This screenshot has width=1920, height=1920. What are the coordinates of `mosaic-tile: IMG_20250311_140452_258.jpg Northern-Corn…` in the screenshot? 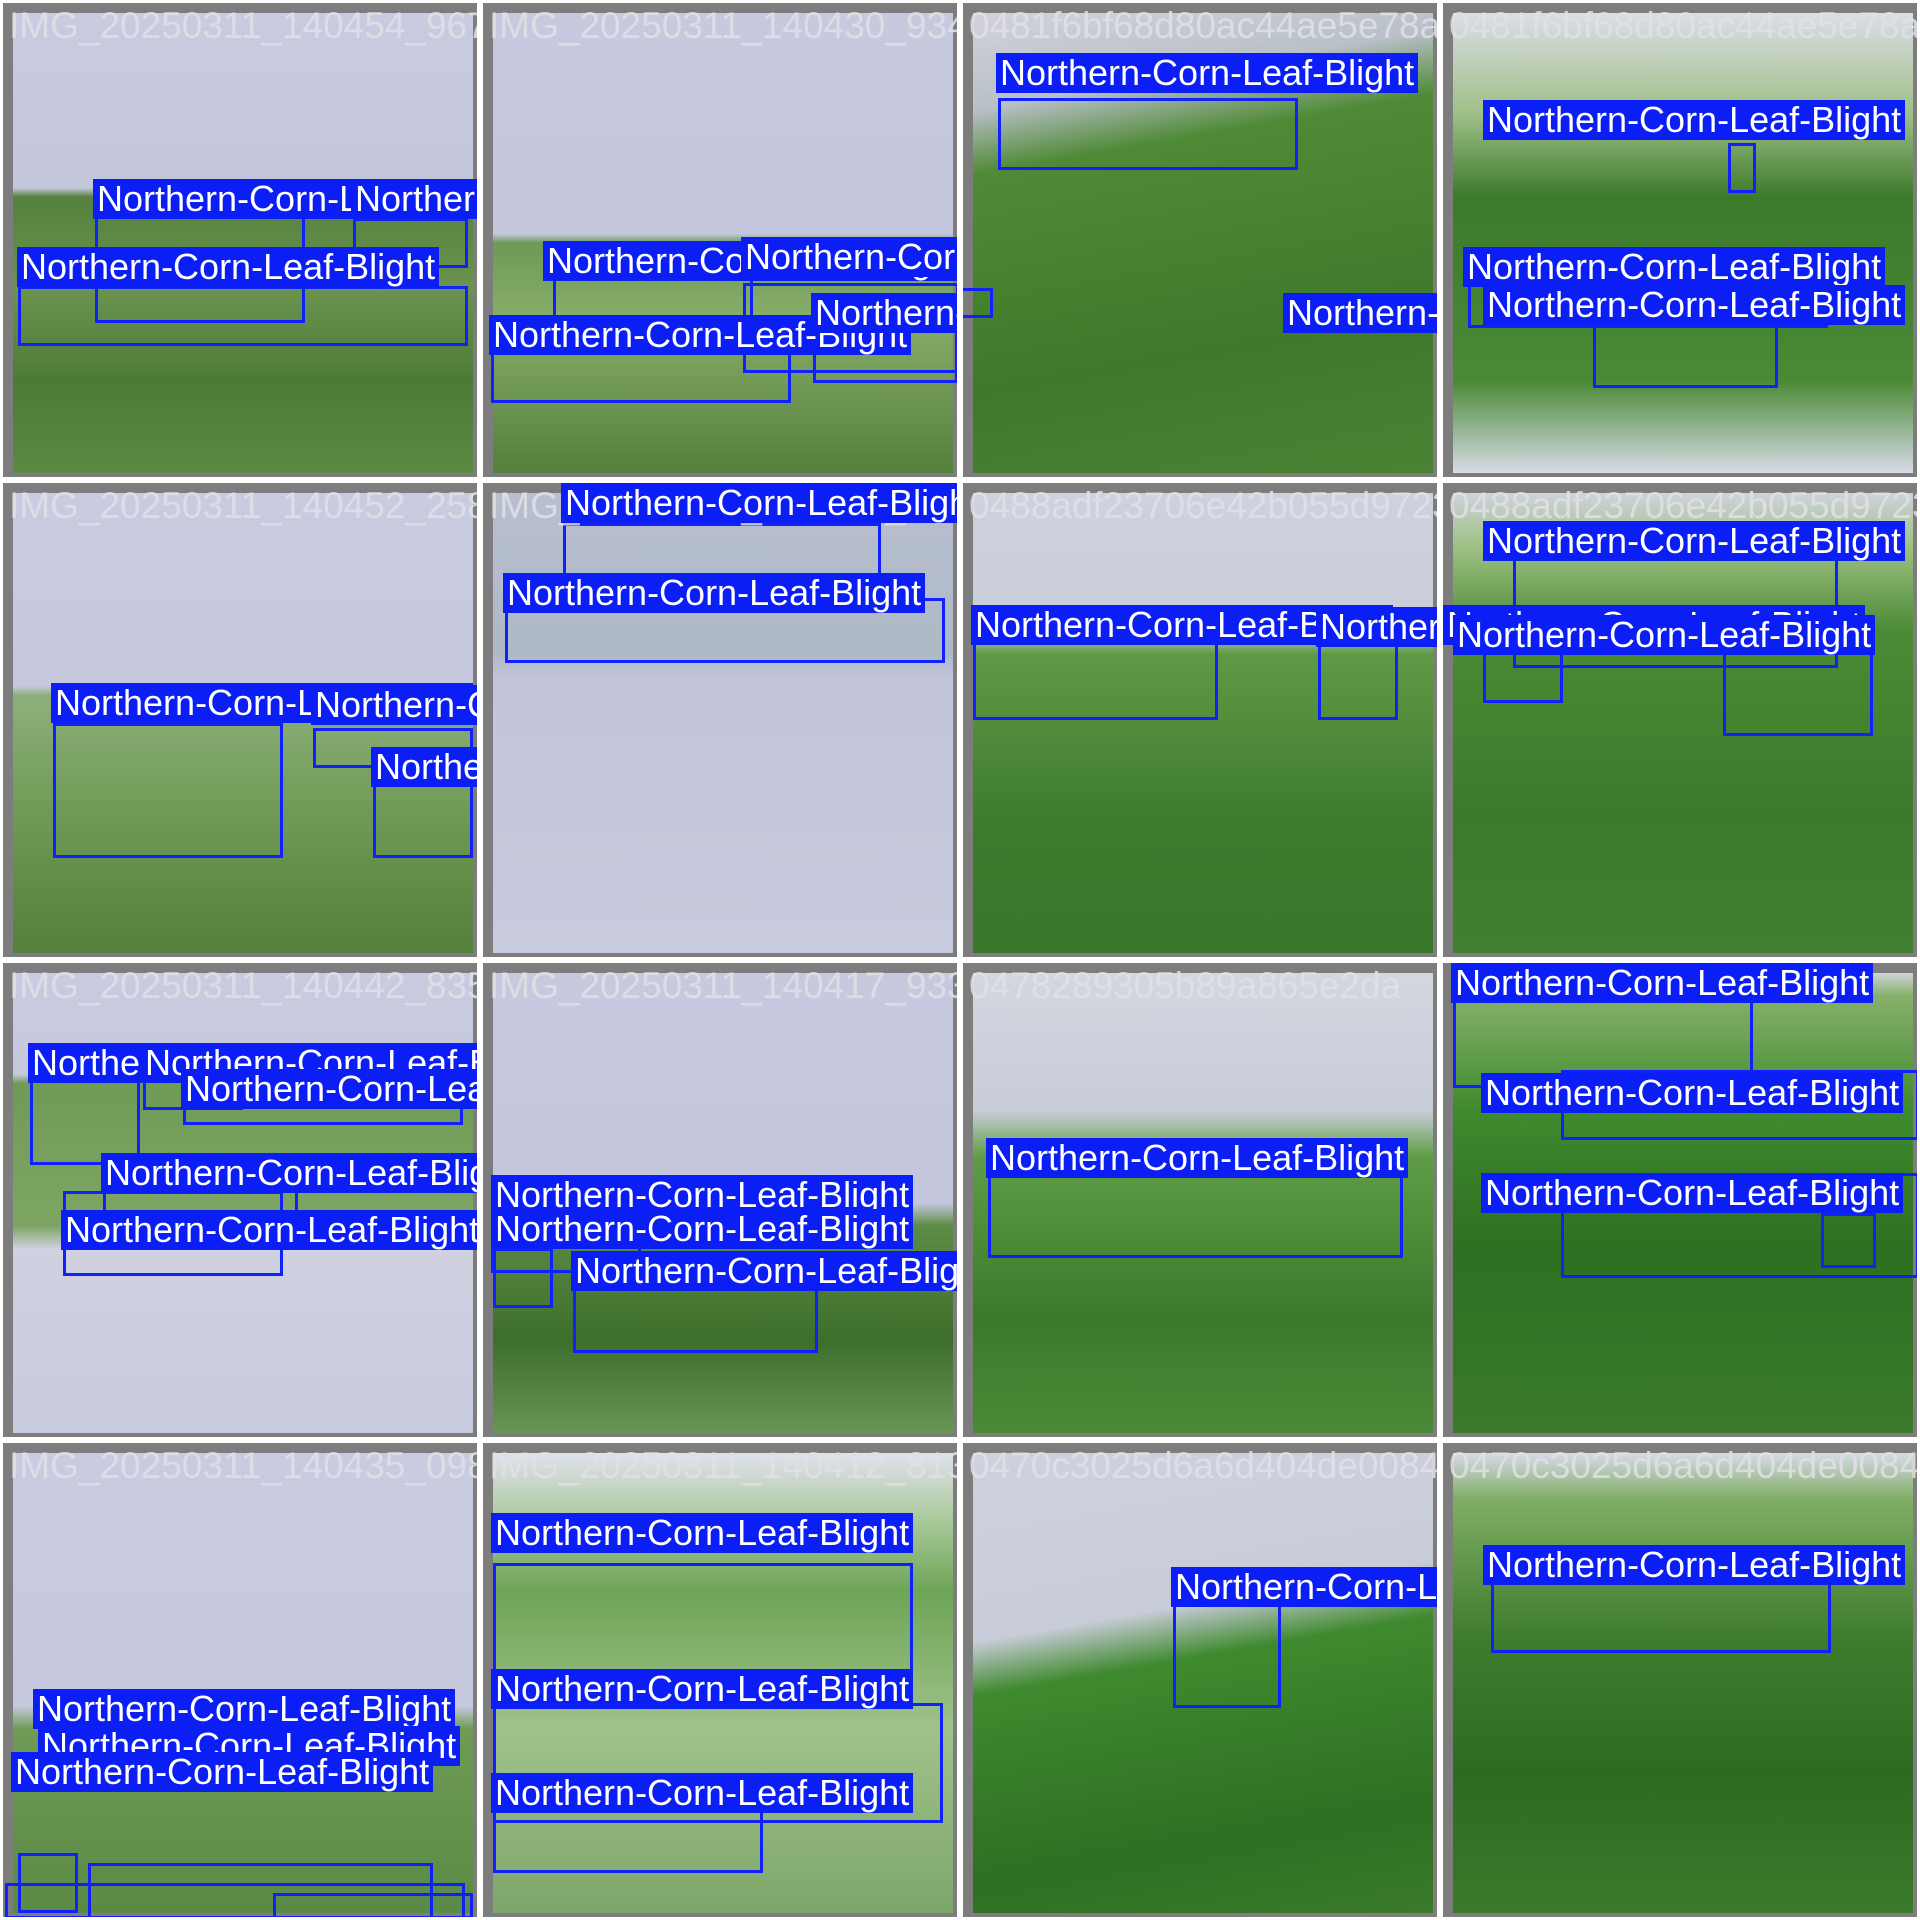 It's located at (240, 720).